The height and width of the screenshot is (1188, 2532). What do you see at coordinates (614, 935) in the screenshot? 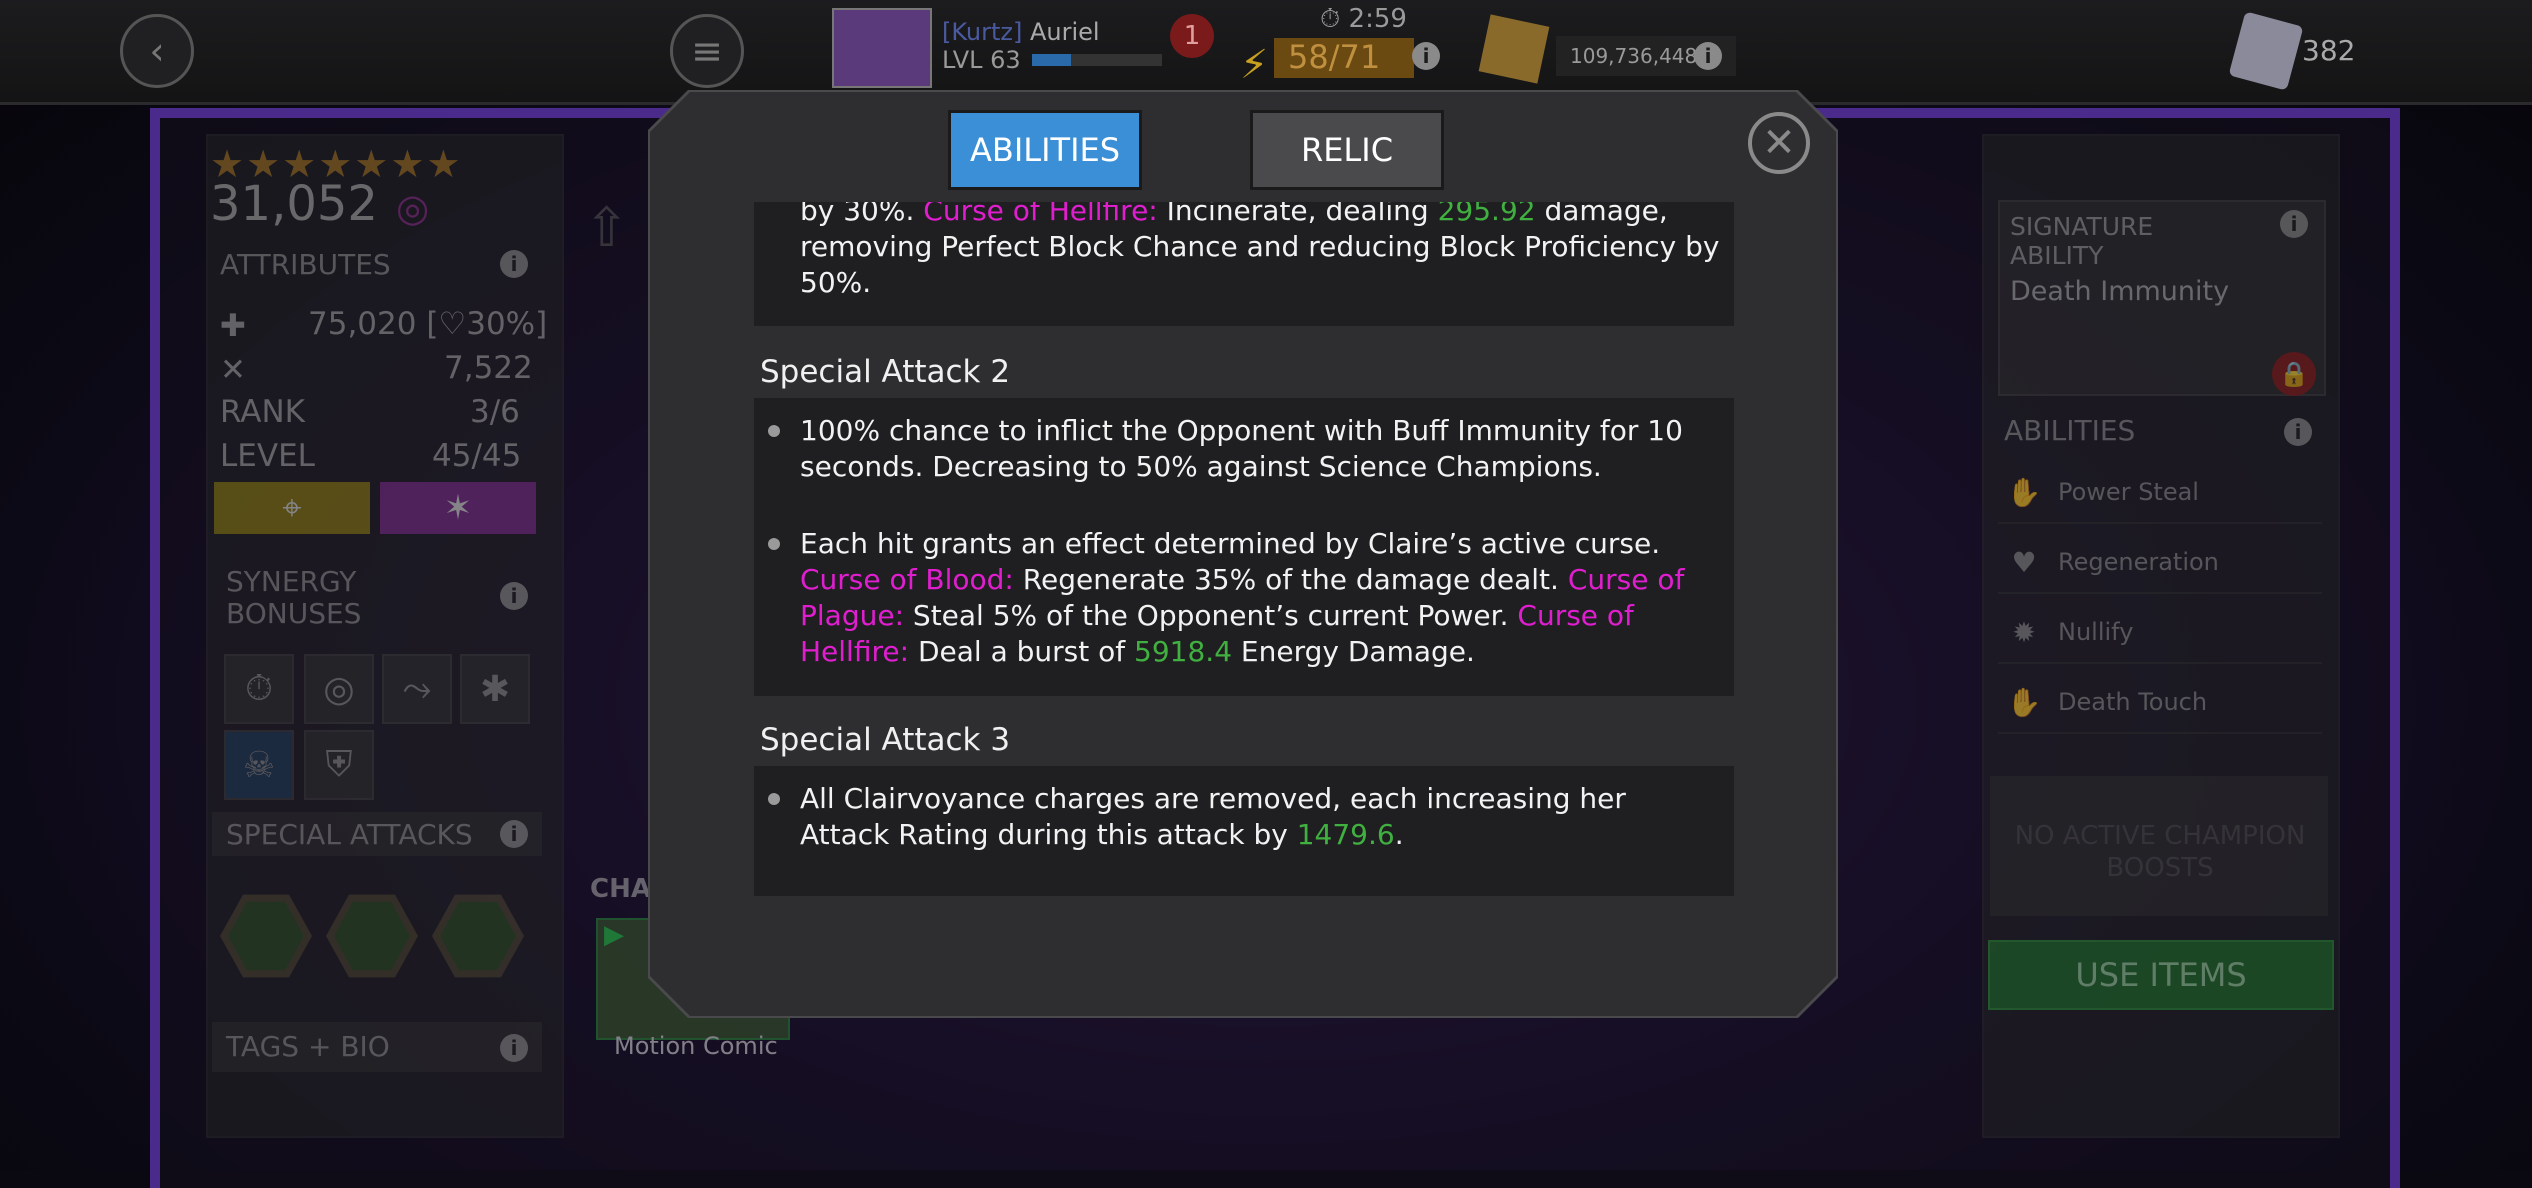
I see `play-icon: ▶` at bounding box center [614, 935].